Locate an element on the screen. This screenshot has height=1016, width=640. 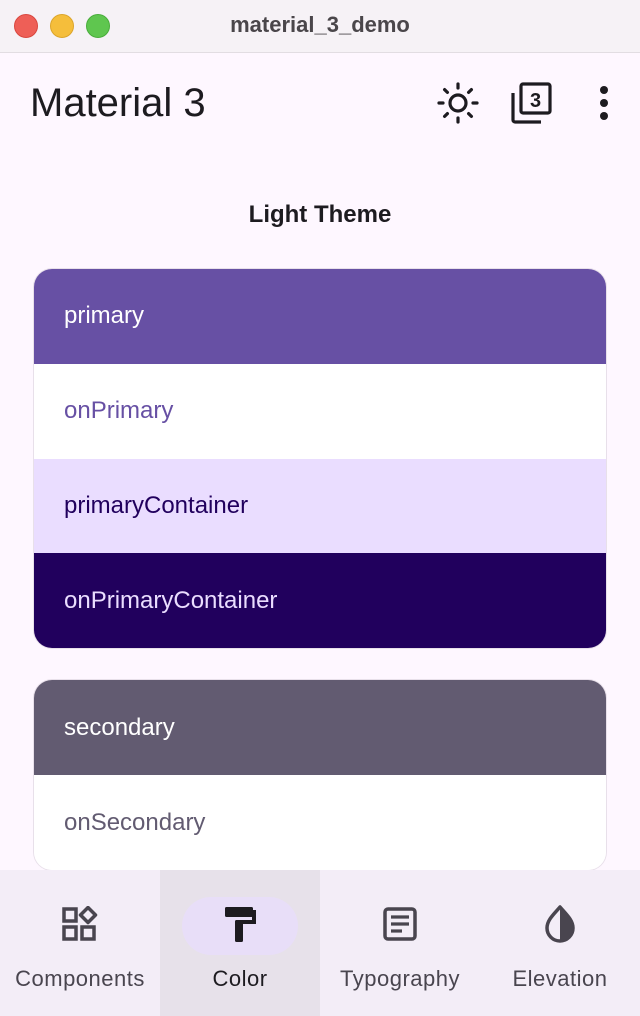
swatch-secondary: secondary is located at coordinates (320, 727).